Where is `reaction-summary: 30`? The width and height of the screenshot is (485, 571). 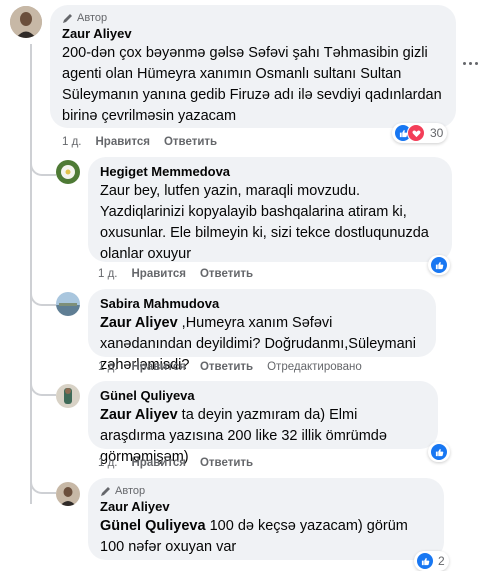
reaction-summary: 30 is located at coordinates (420, 133).